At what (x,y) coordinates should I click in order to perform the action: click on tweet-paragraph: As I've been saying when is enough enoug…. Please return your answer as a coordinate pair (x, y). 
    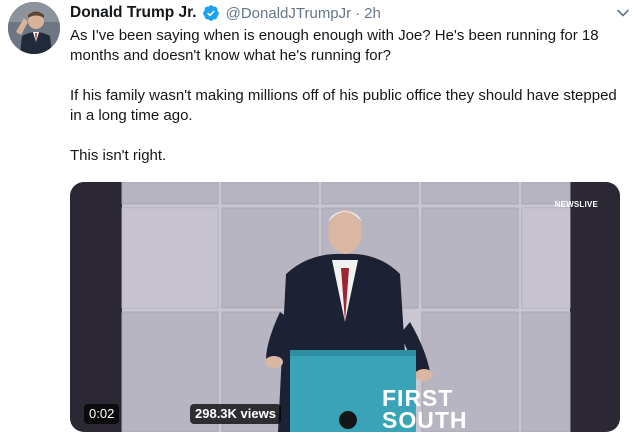
    Looking at the image, I should click on (334, 45).